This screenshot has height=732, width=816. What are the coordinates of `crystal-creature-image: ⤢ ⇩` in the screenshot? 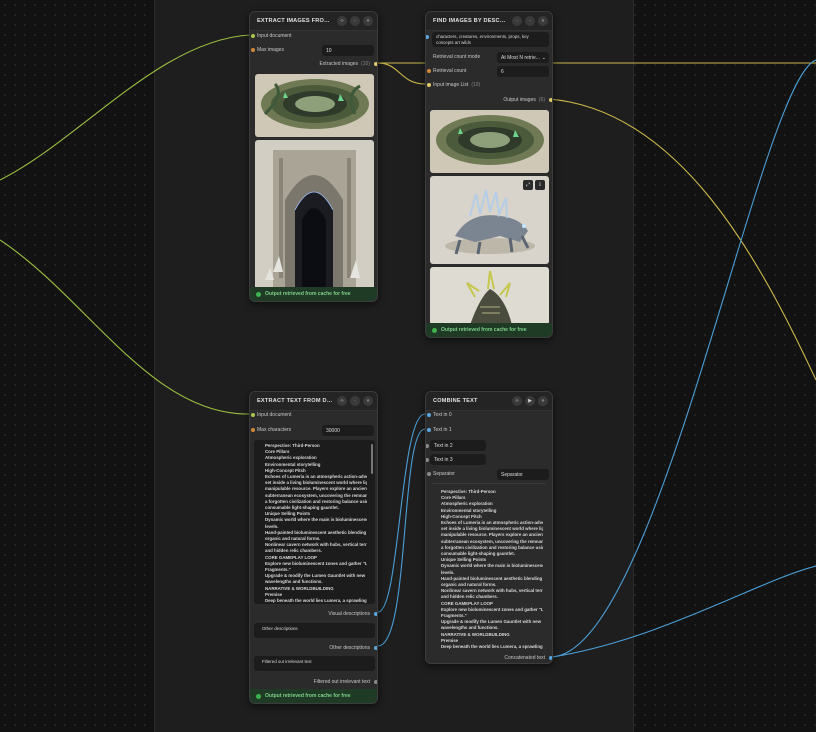 It's located at (489, 220).